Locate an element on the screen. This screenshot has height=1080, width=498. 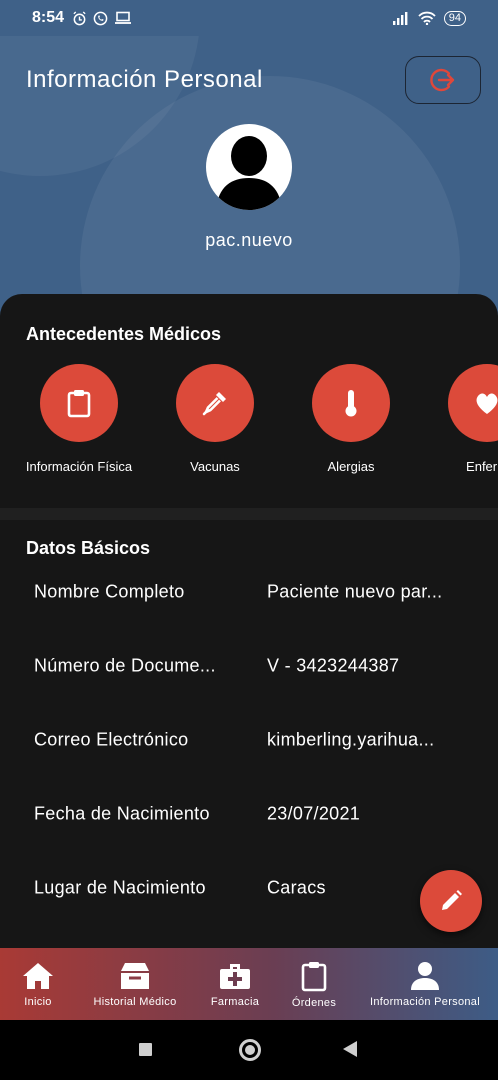
section-divider is located at coordinates (249, 514).